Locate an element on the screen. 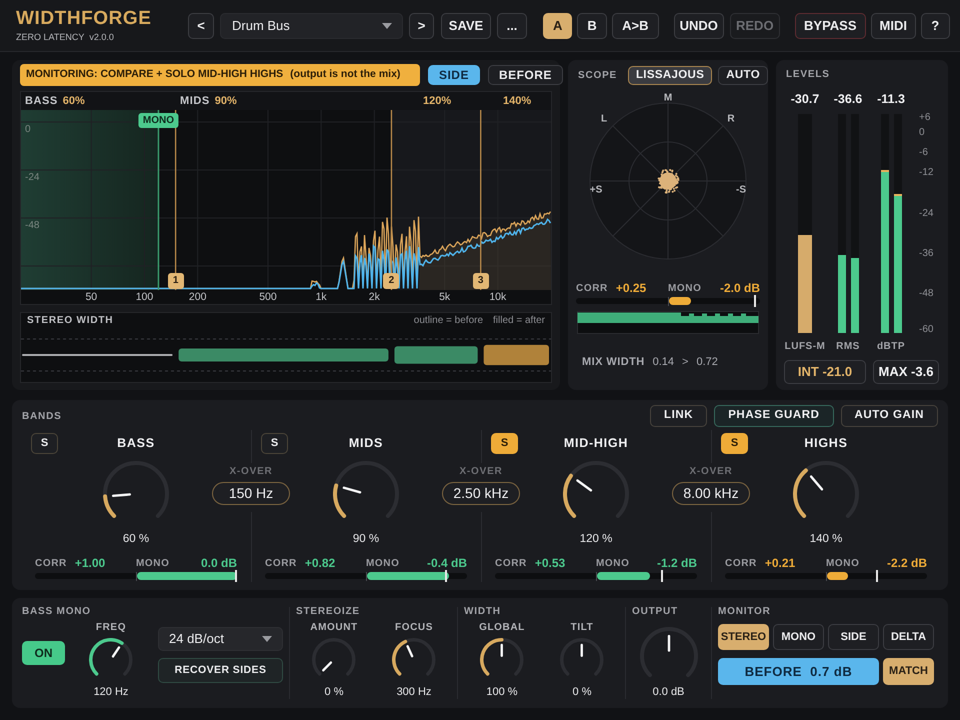 This screenshot has height=720, width=960. view-toggle-button: SIDE is located at coordinates (454, 75).